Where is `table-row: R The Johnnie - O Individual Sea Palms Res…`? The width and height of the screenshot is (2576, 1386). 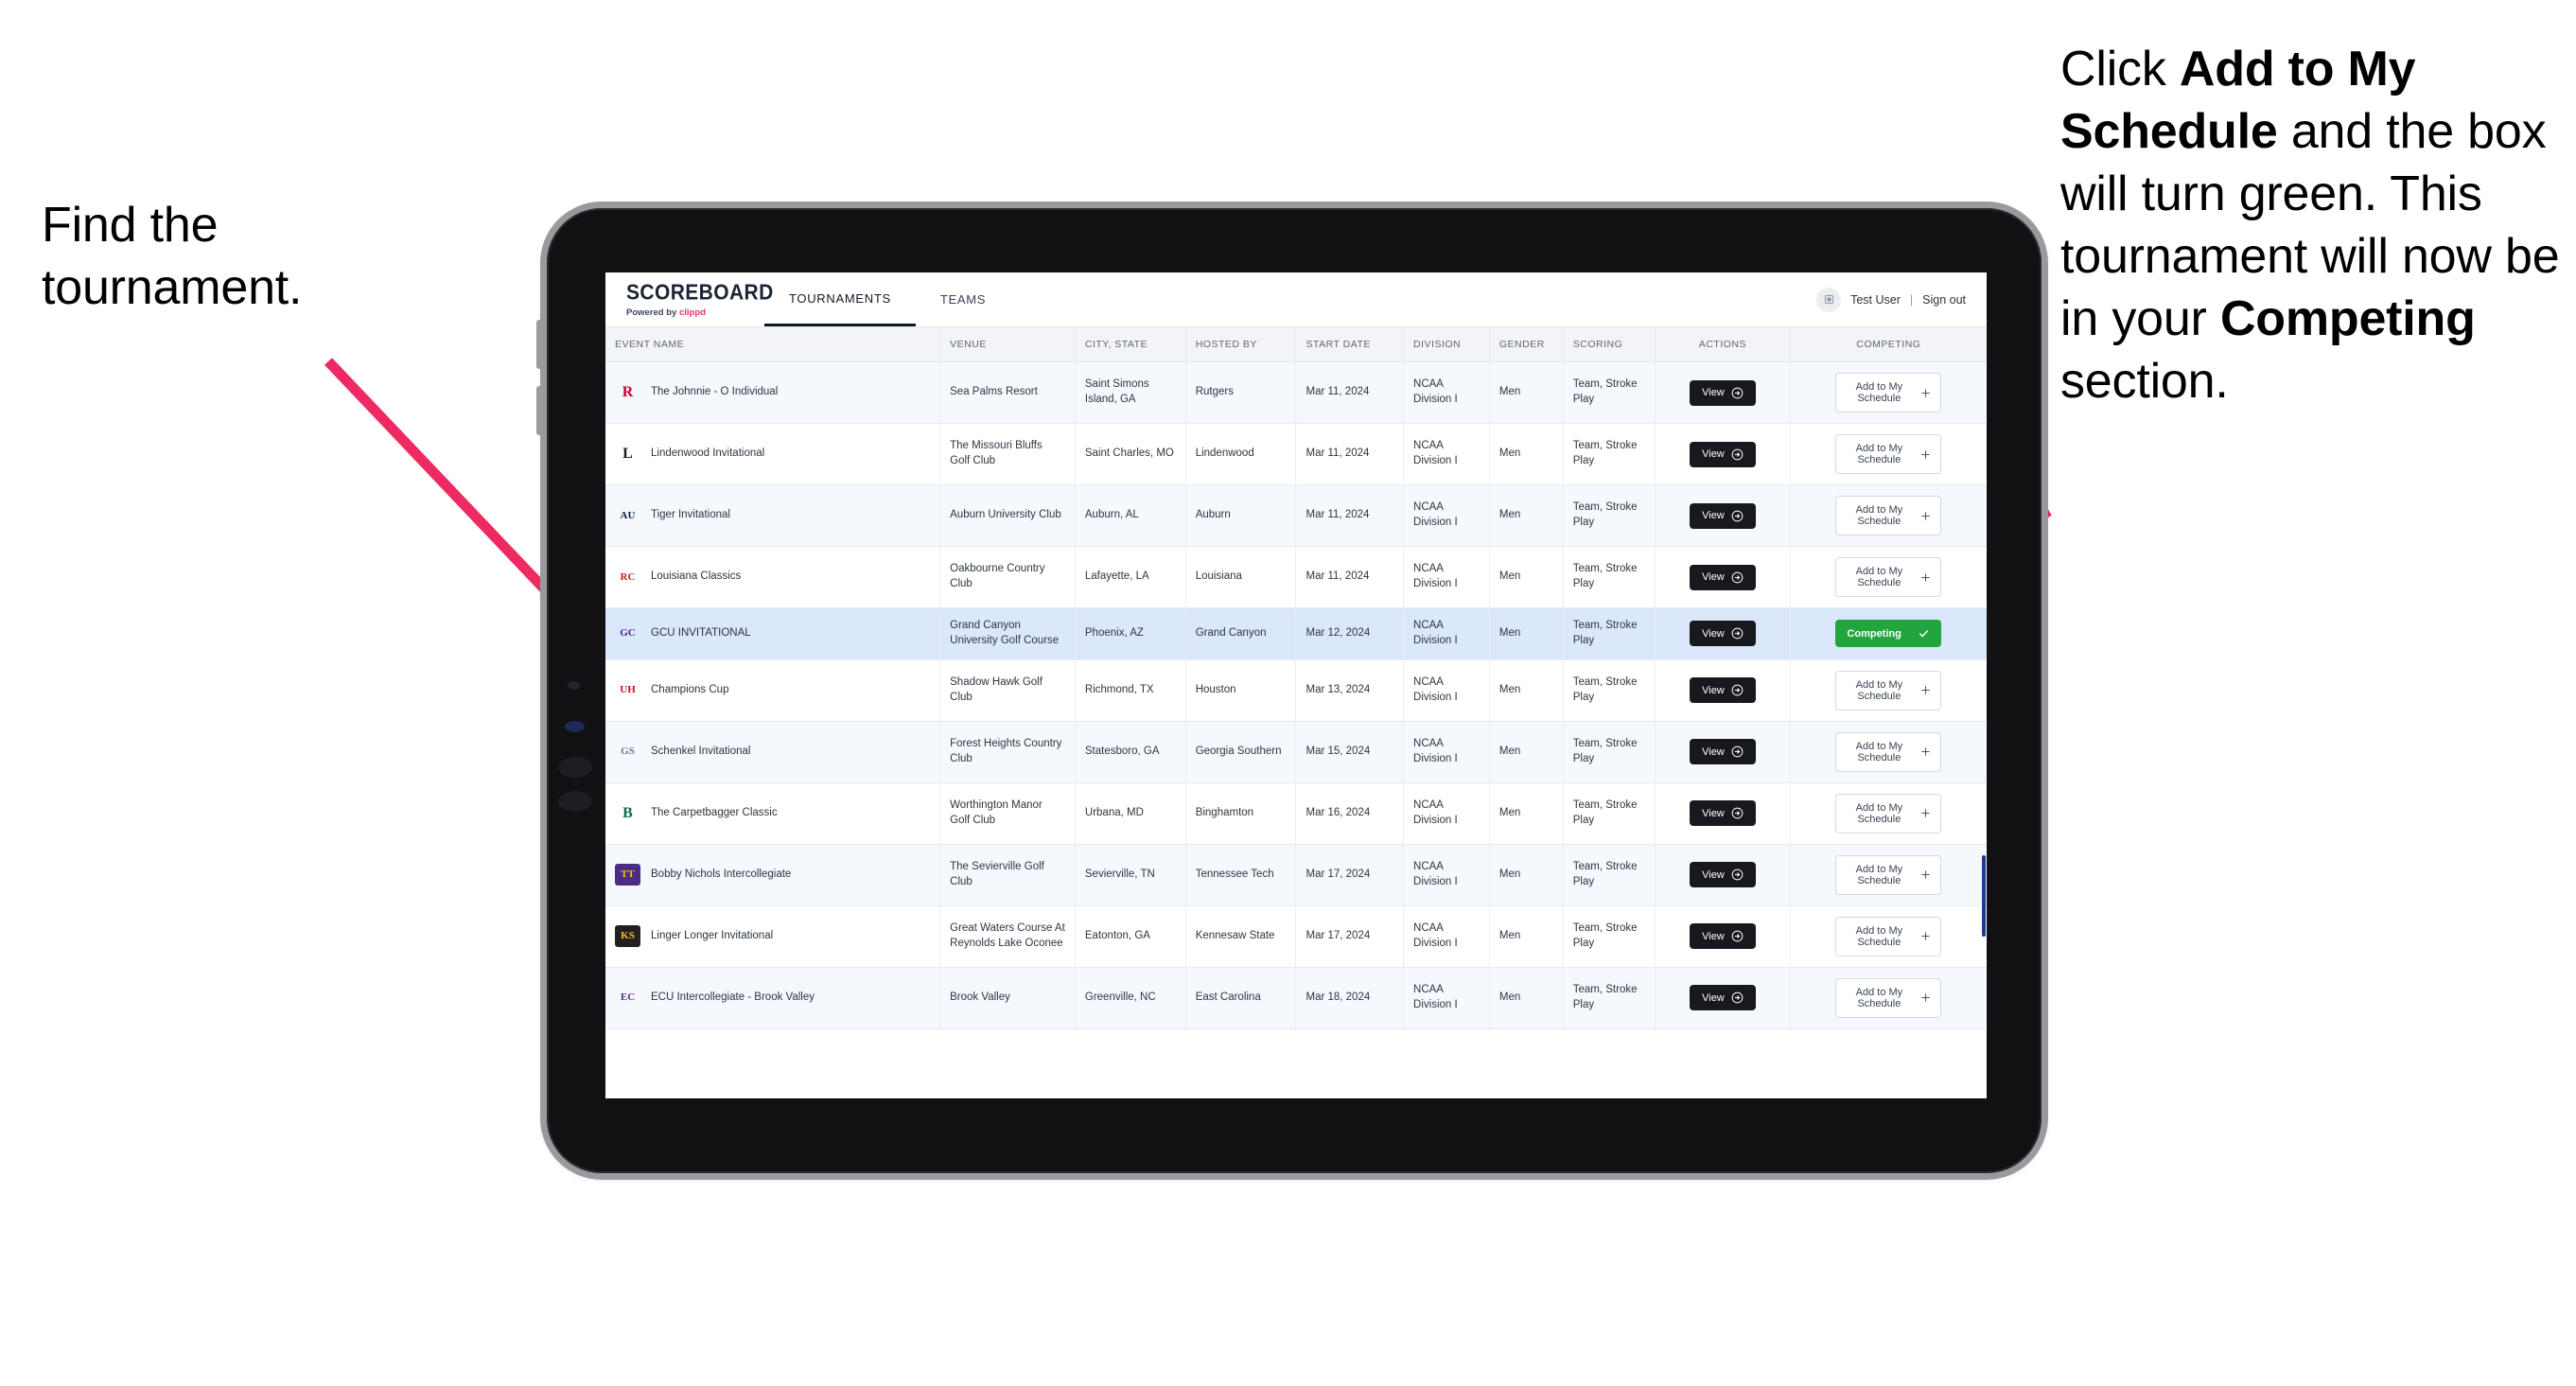 table-row: R The Johnnie - O Individual Sea Palms Res… is located at coordinates (1296, 392).